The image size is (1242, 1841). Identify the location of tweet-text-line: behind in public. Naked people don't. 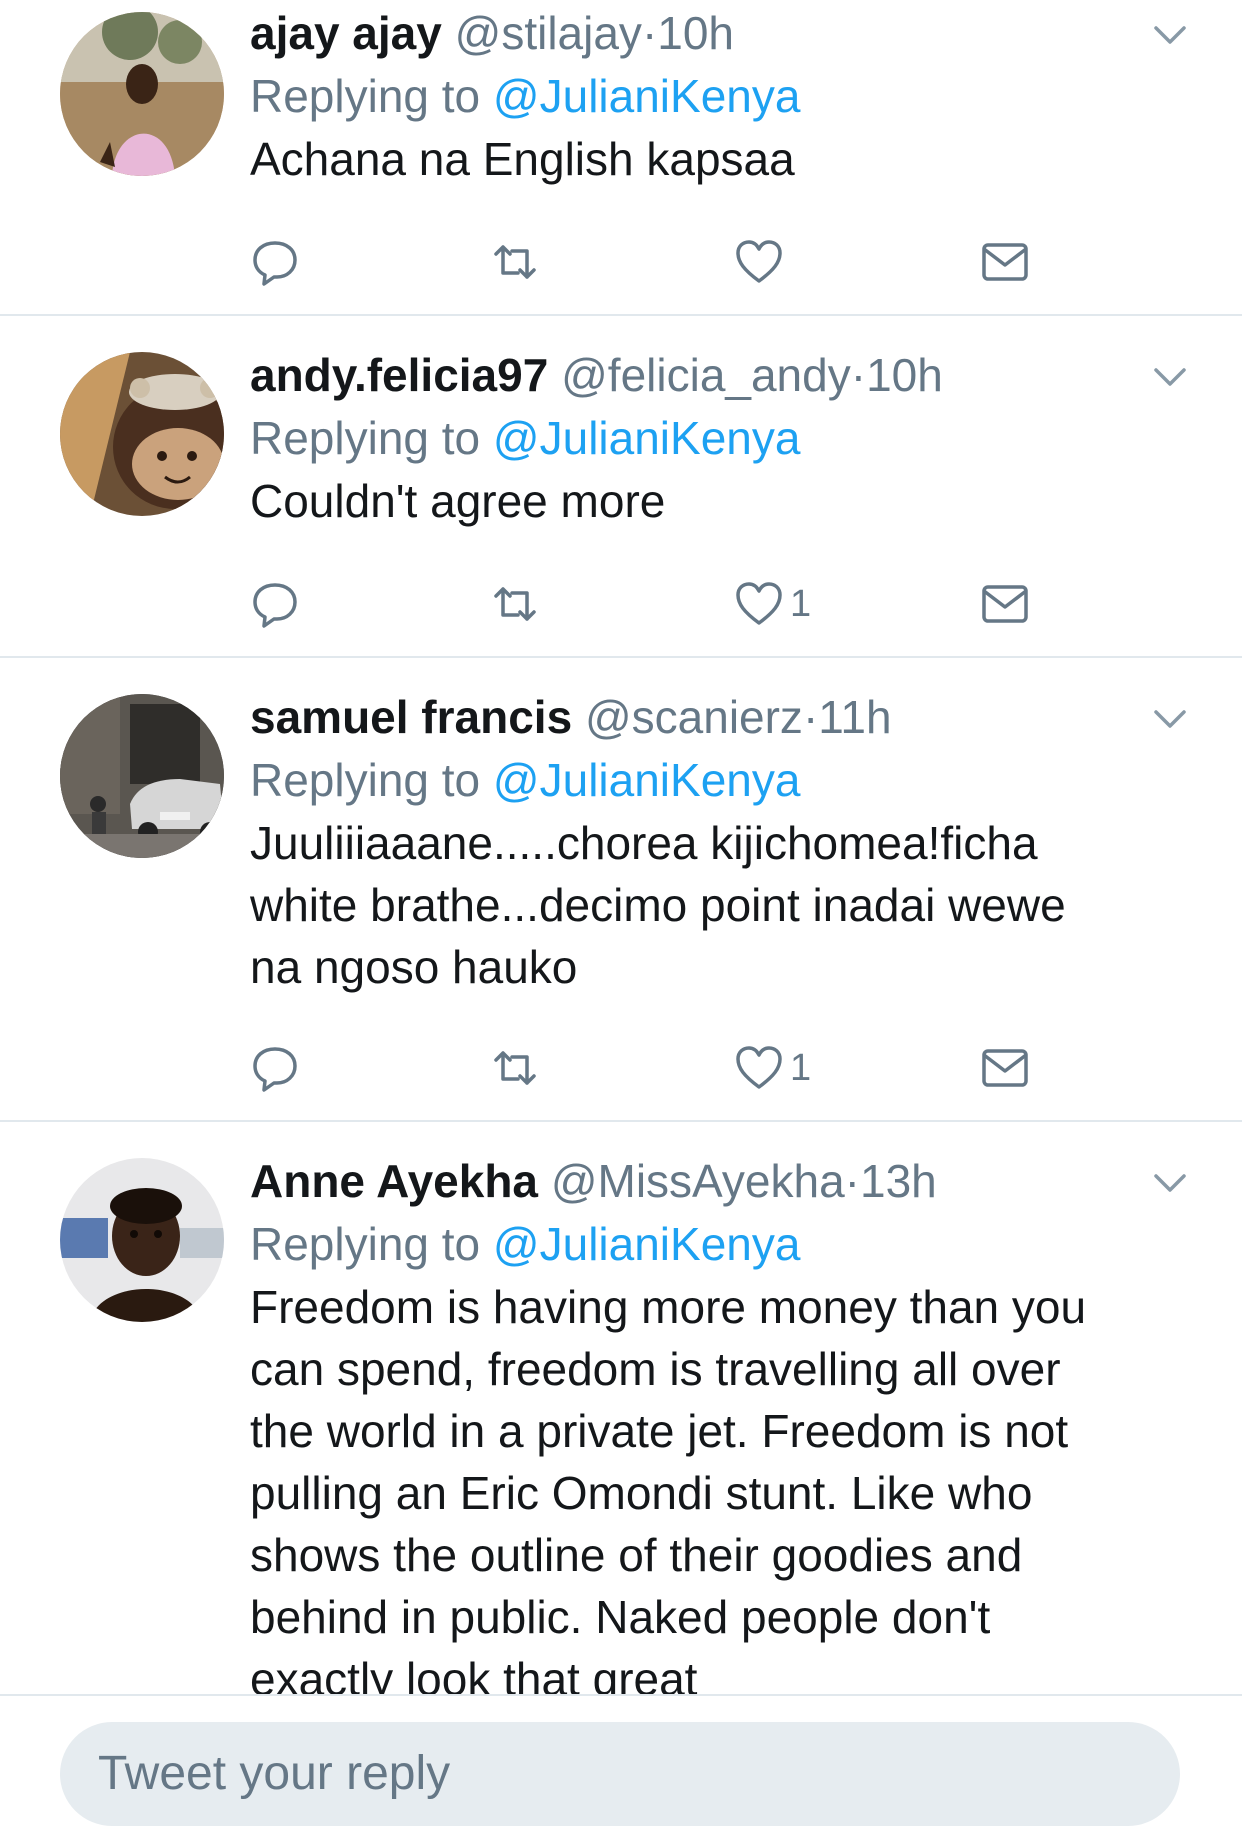
(620, 1617).